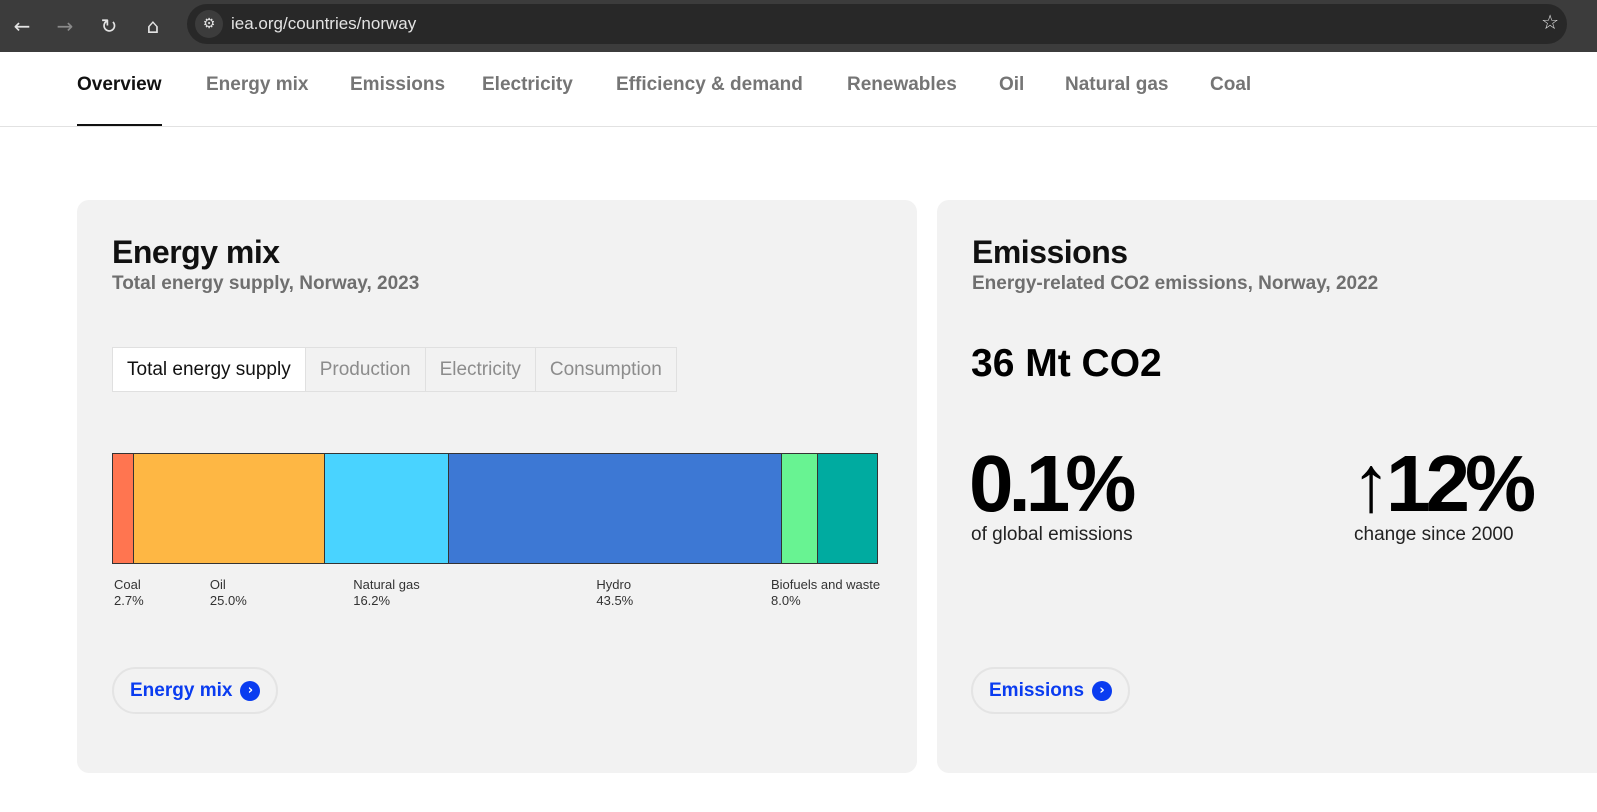  What do you see at coordinates (1052, 534) in the screenshot?
I see `global-share-label: of global emissions` at bounding box center [1052, 534].